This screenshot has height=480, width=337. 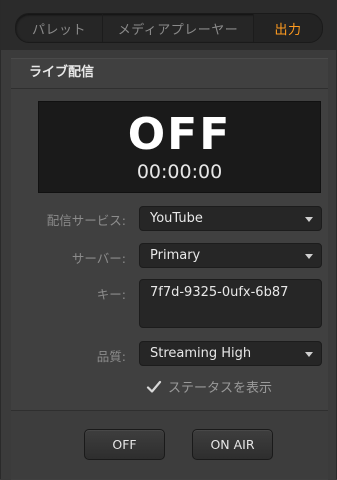 I want to click on on-air-button: ON AIR, so click(x=232, y=444).